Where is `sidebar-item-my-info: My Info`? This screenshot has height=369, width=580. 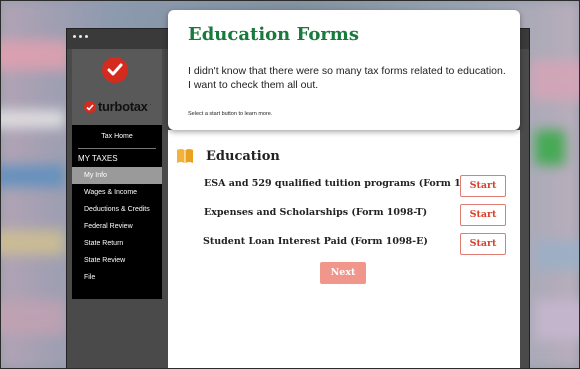 sidebar-item-my-info: My Info is located at coordinates (117, 175).